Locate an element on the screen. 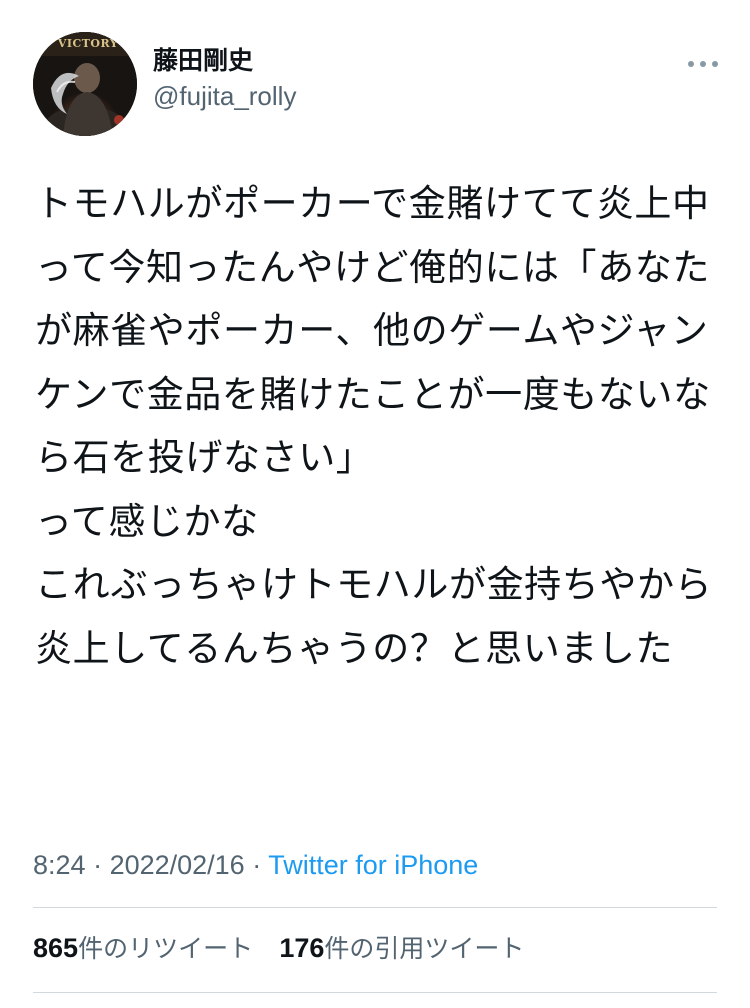  retweets-stat: 865件のリツイート is located at coordinates (143, 948).